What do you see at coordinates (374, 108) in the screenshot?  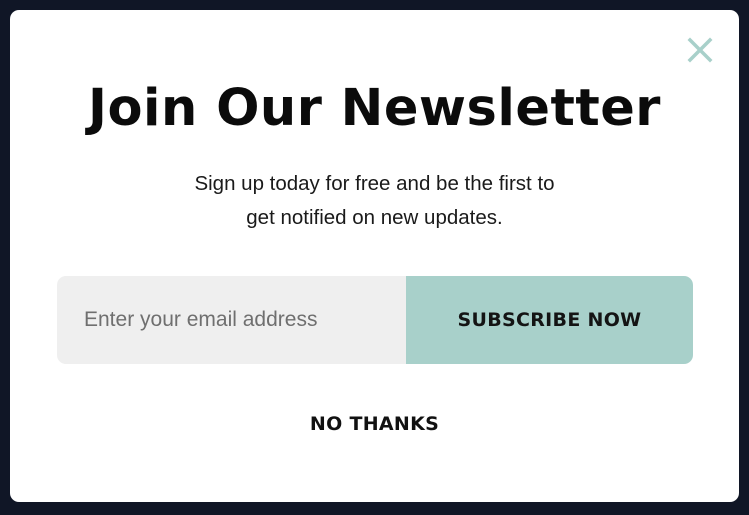 I see `modal-title: Join Our Newsletter` at bounding box center [374, 108].